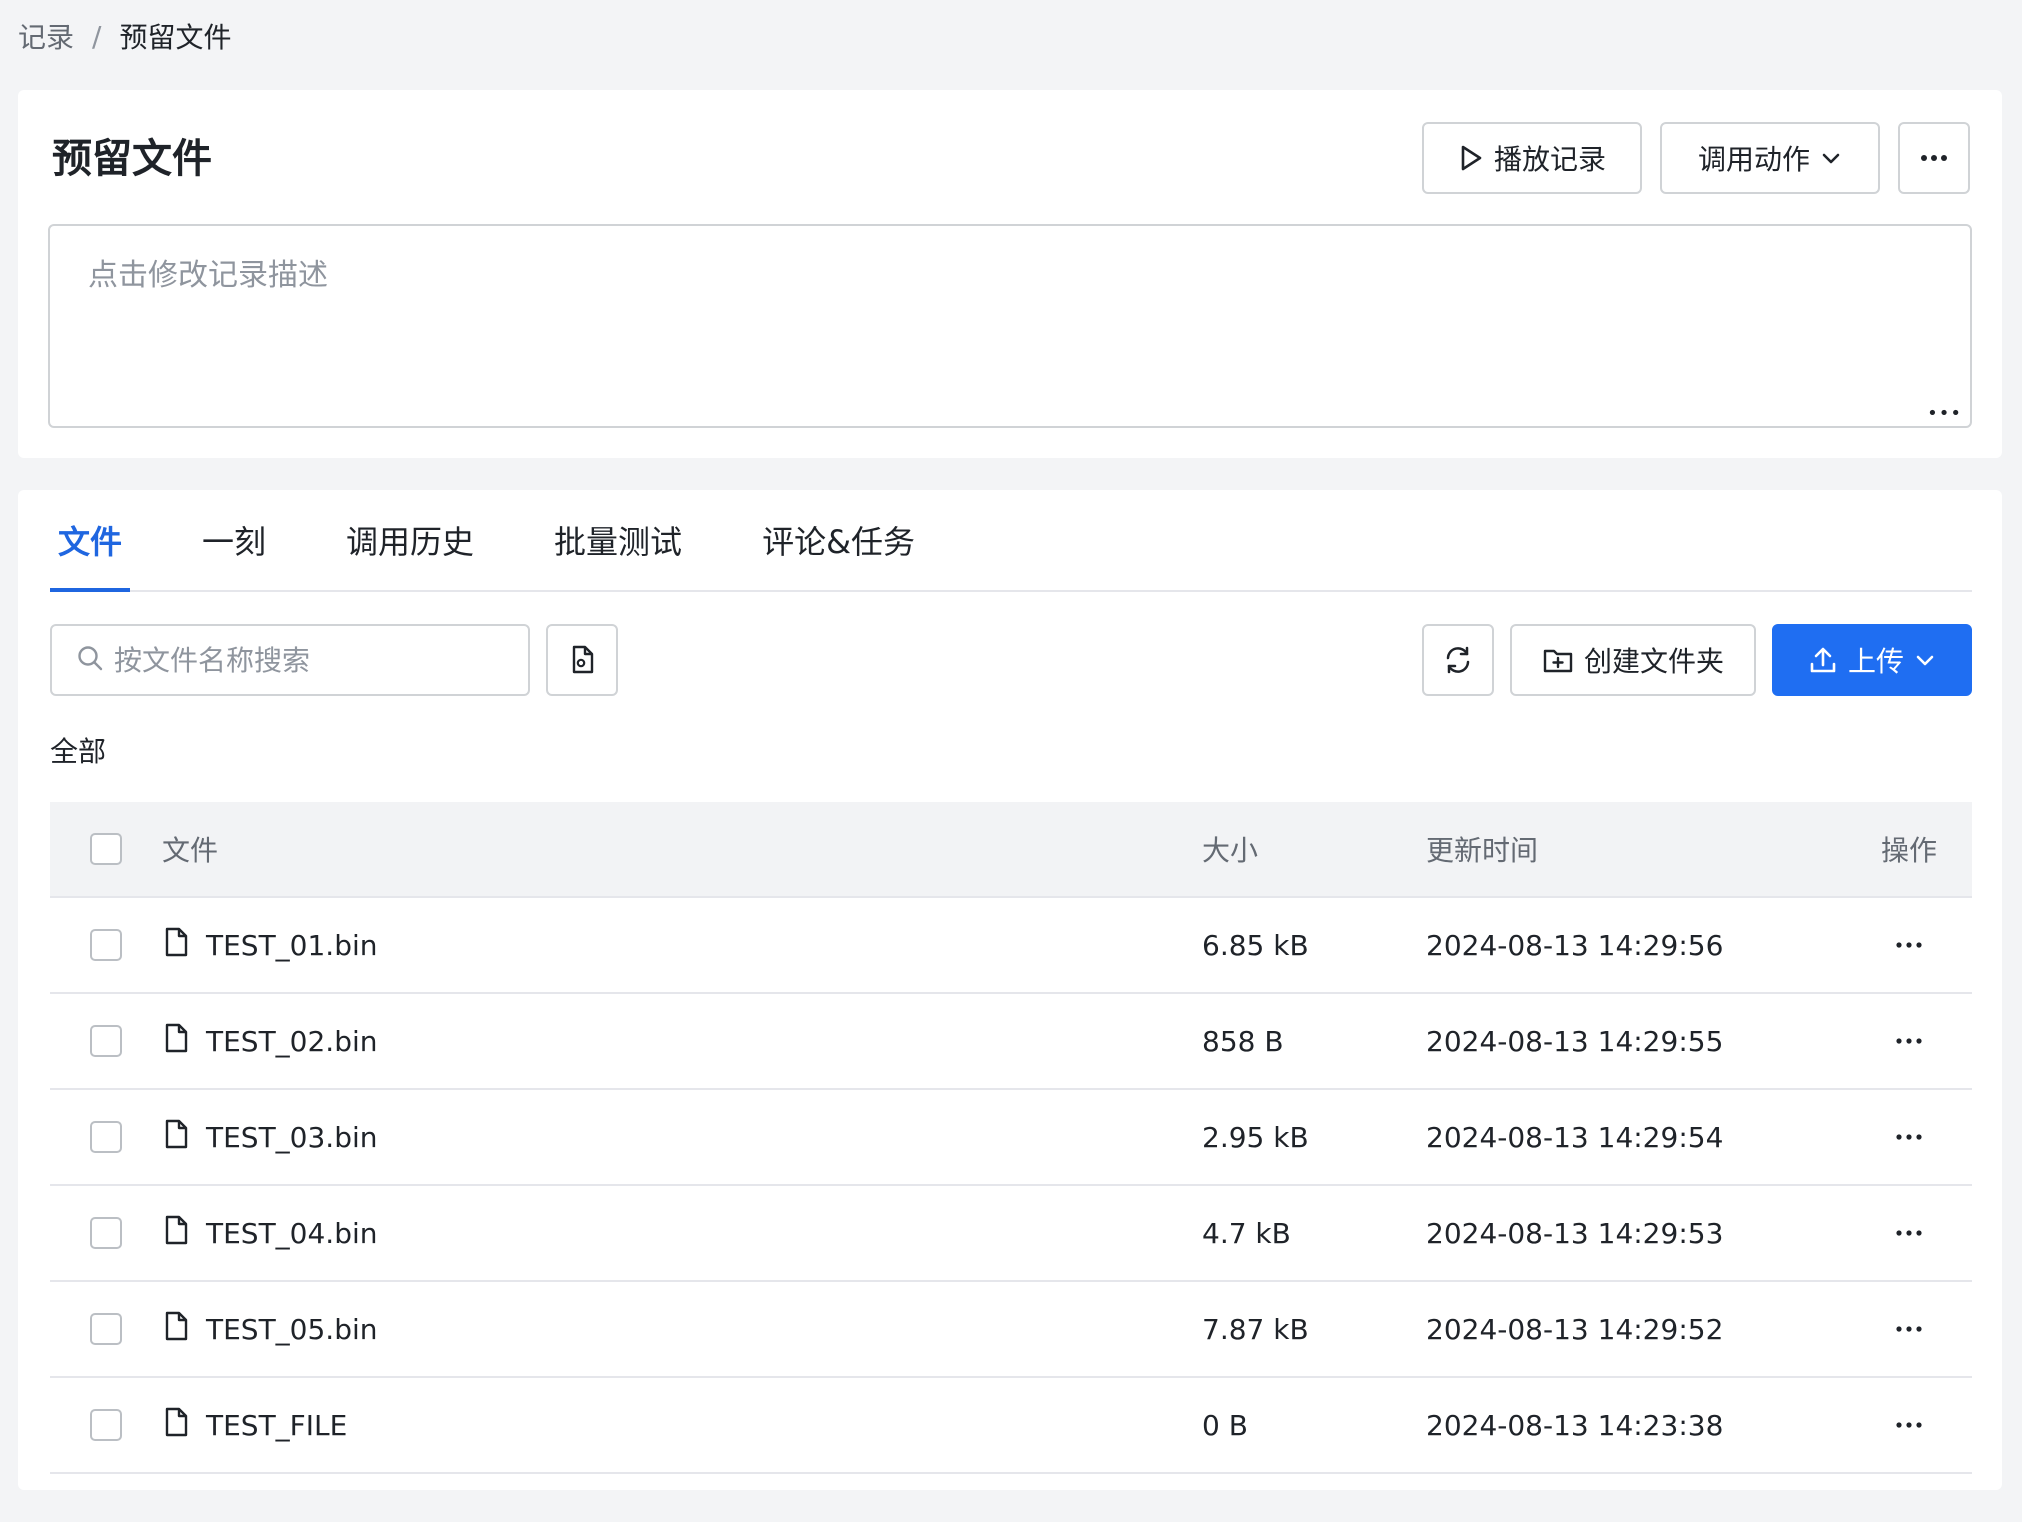  I want to click on table-row: TEST_02.bin 858 B 2024-08-13 14:29:55, so click(1011, 1042).